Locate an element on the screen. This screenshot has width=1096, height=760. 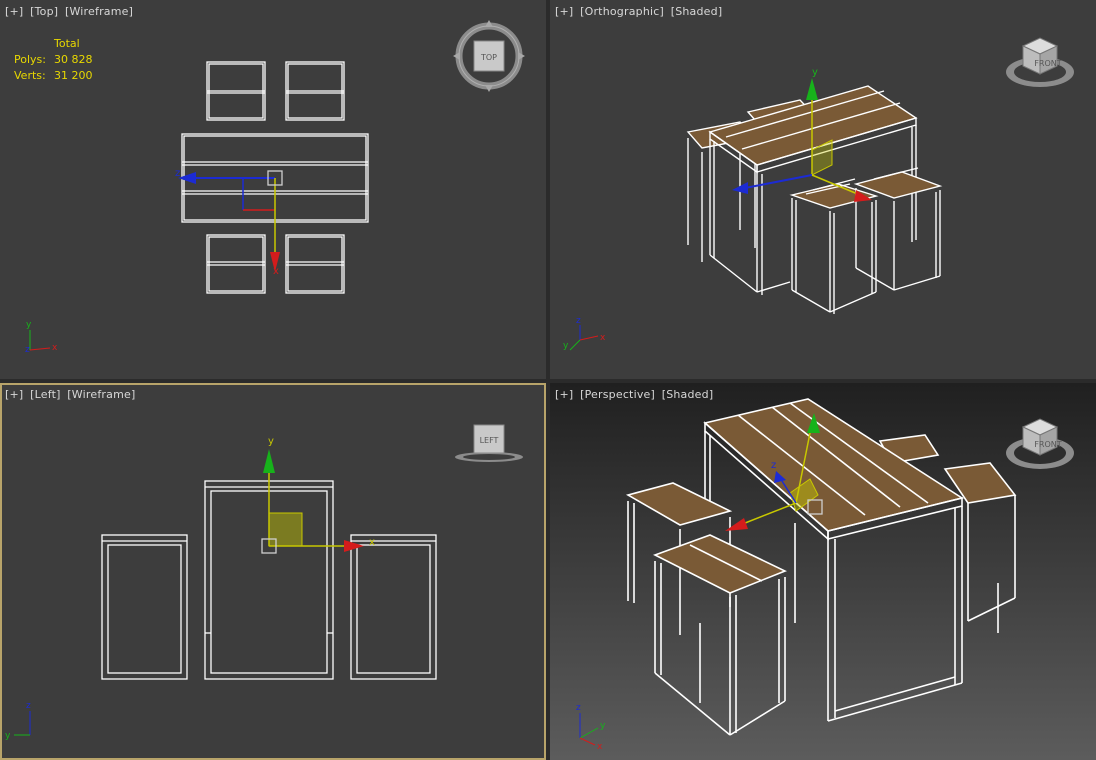
viewcube-face-label: TOP is located at coordinates (488, 57).